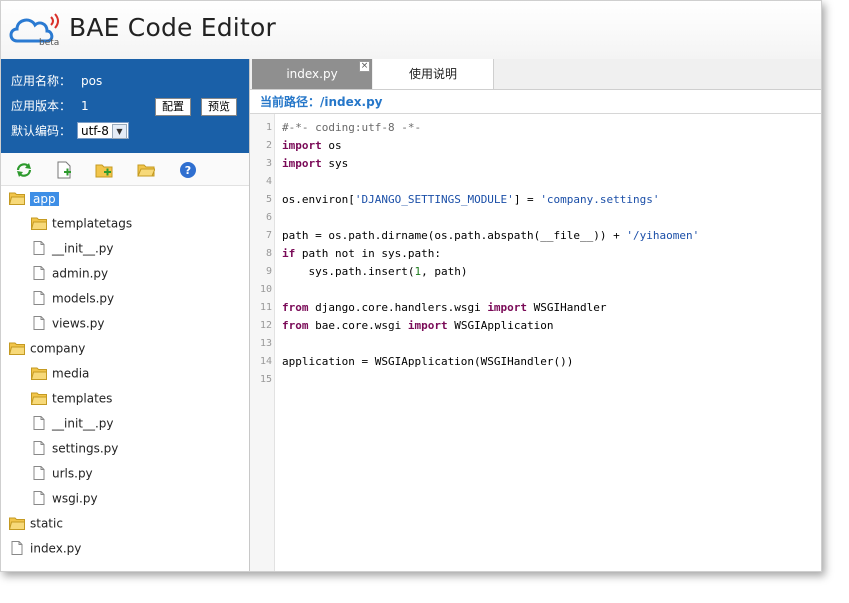 The width and height of the screenshot is (849, 603). Describe the element at coordinates (44, 198) in the screenshot. I see `tree-item-label: app` at that location.